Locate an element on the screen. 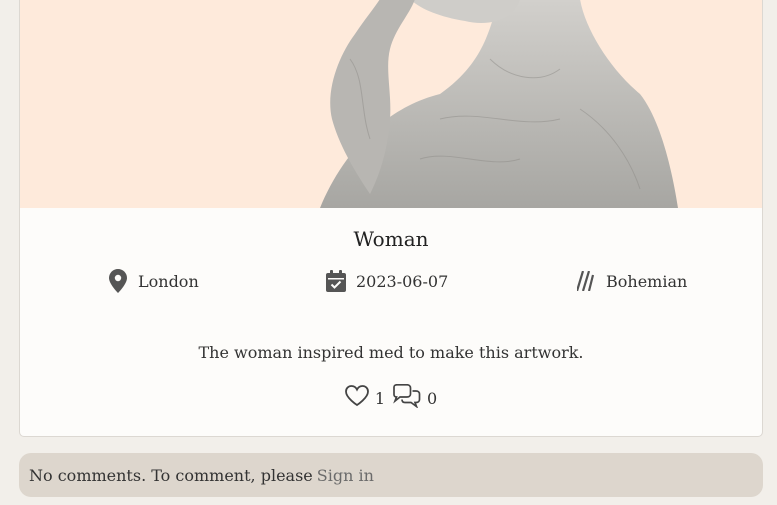  calendar-check-icon is located at coordinates (336, 281).